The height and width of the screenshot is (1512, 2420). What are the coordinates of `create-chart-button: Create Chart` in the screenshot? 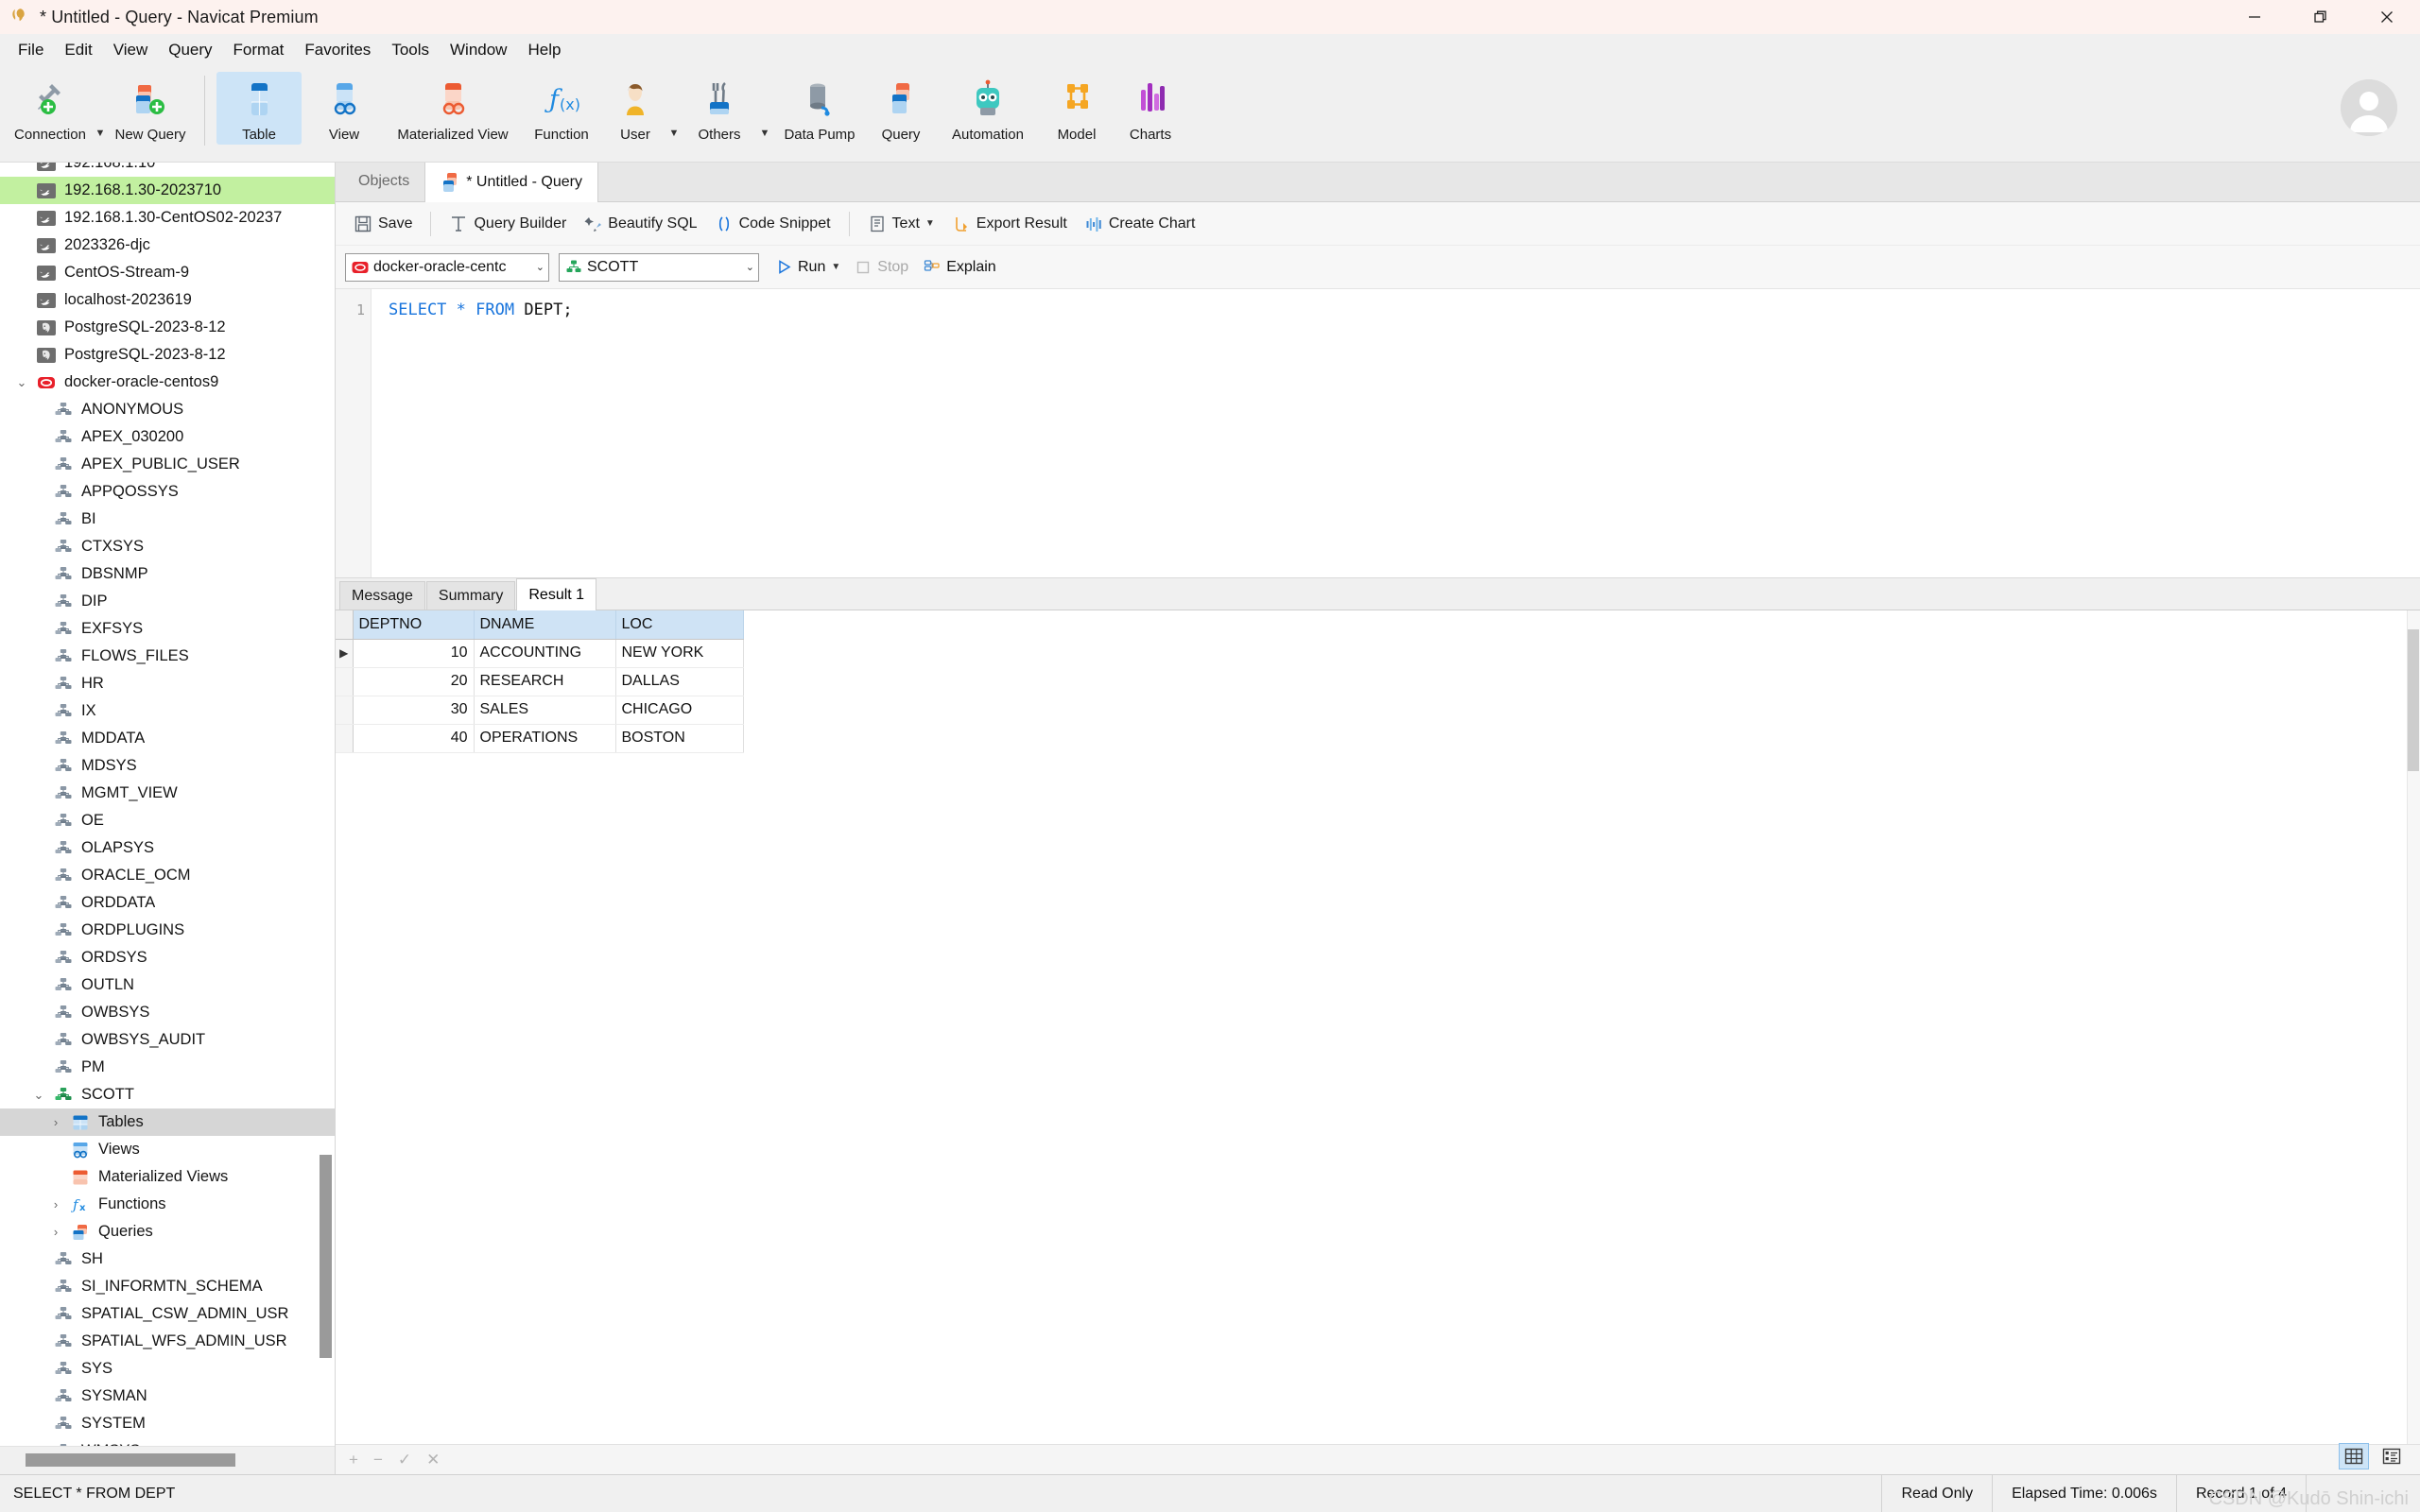 It's located at (1140, 224).